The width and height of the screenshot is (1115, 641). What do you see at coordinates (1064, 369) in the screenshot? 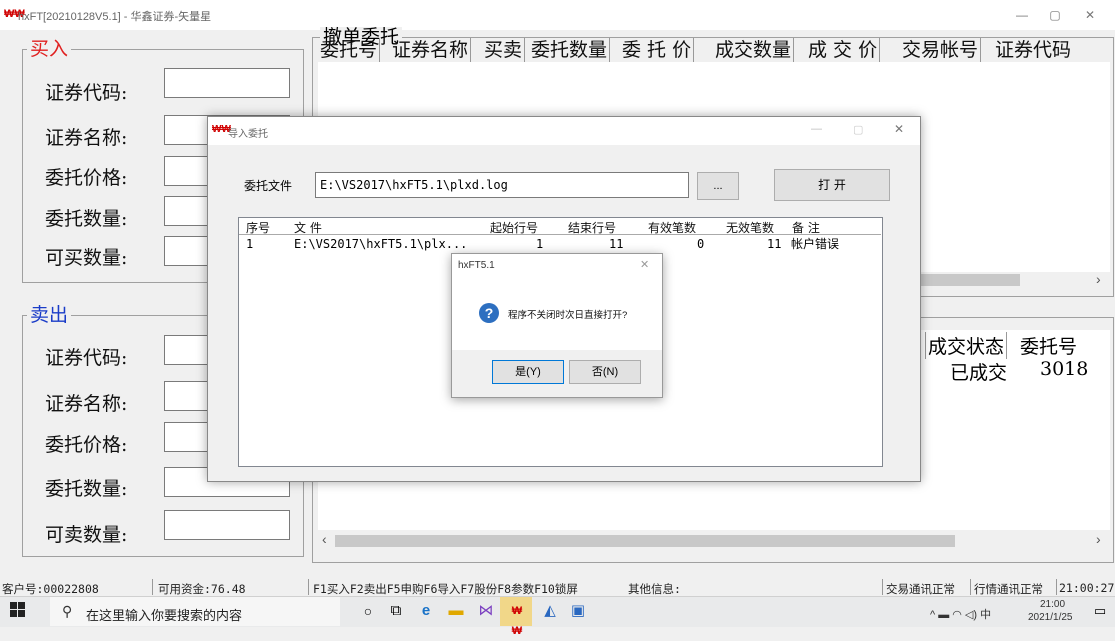
I see `orders-row-order-id: 3018` at bounding box center [1064, 369].